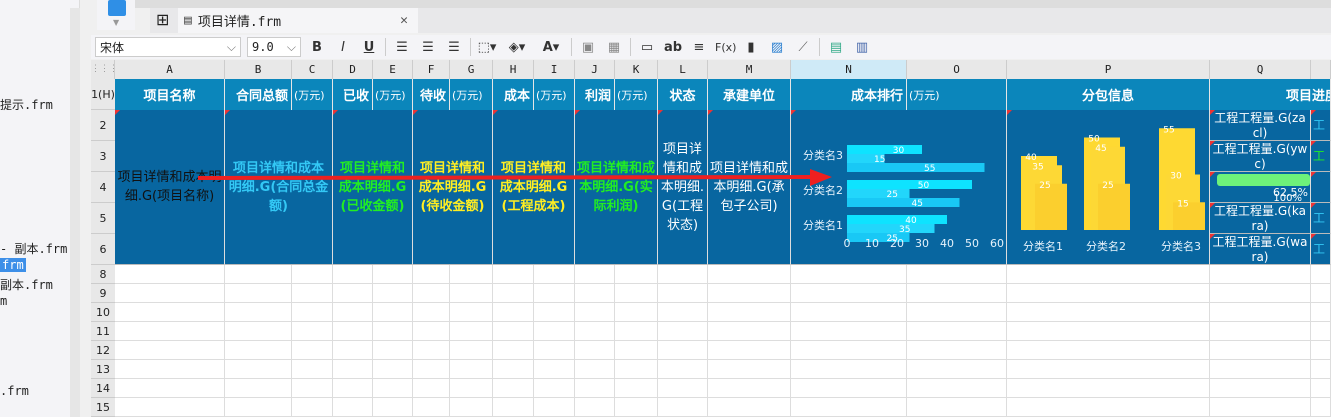 The image size is (1331, 417). What do you see at coordinates (103, 388) in the screenshot?
I see `row-header: 14` at bounding box center [103, 388].